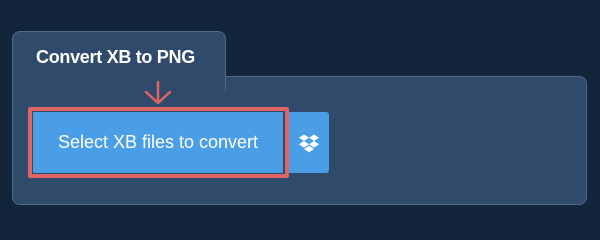  Describe the element at coordinates (158, 92) in the screenshot. I see `arrow-down-icon` at that location.